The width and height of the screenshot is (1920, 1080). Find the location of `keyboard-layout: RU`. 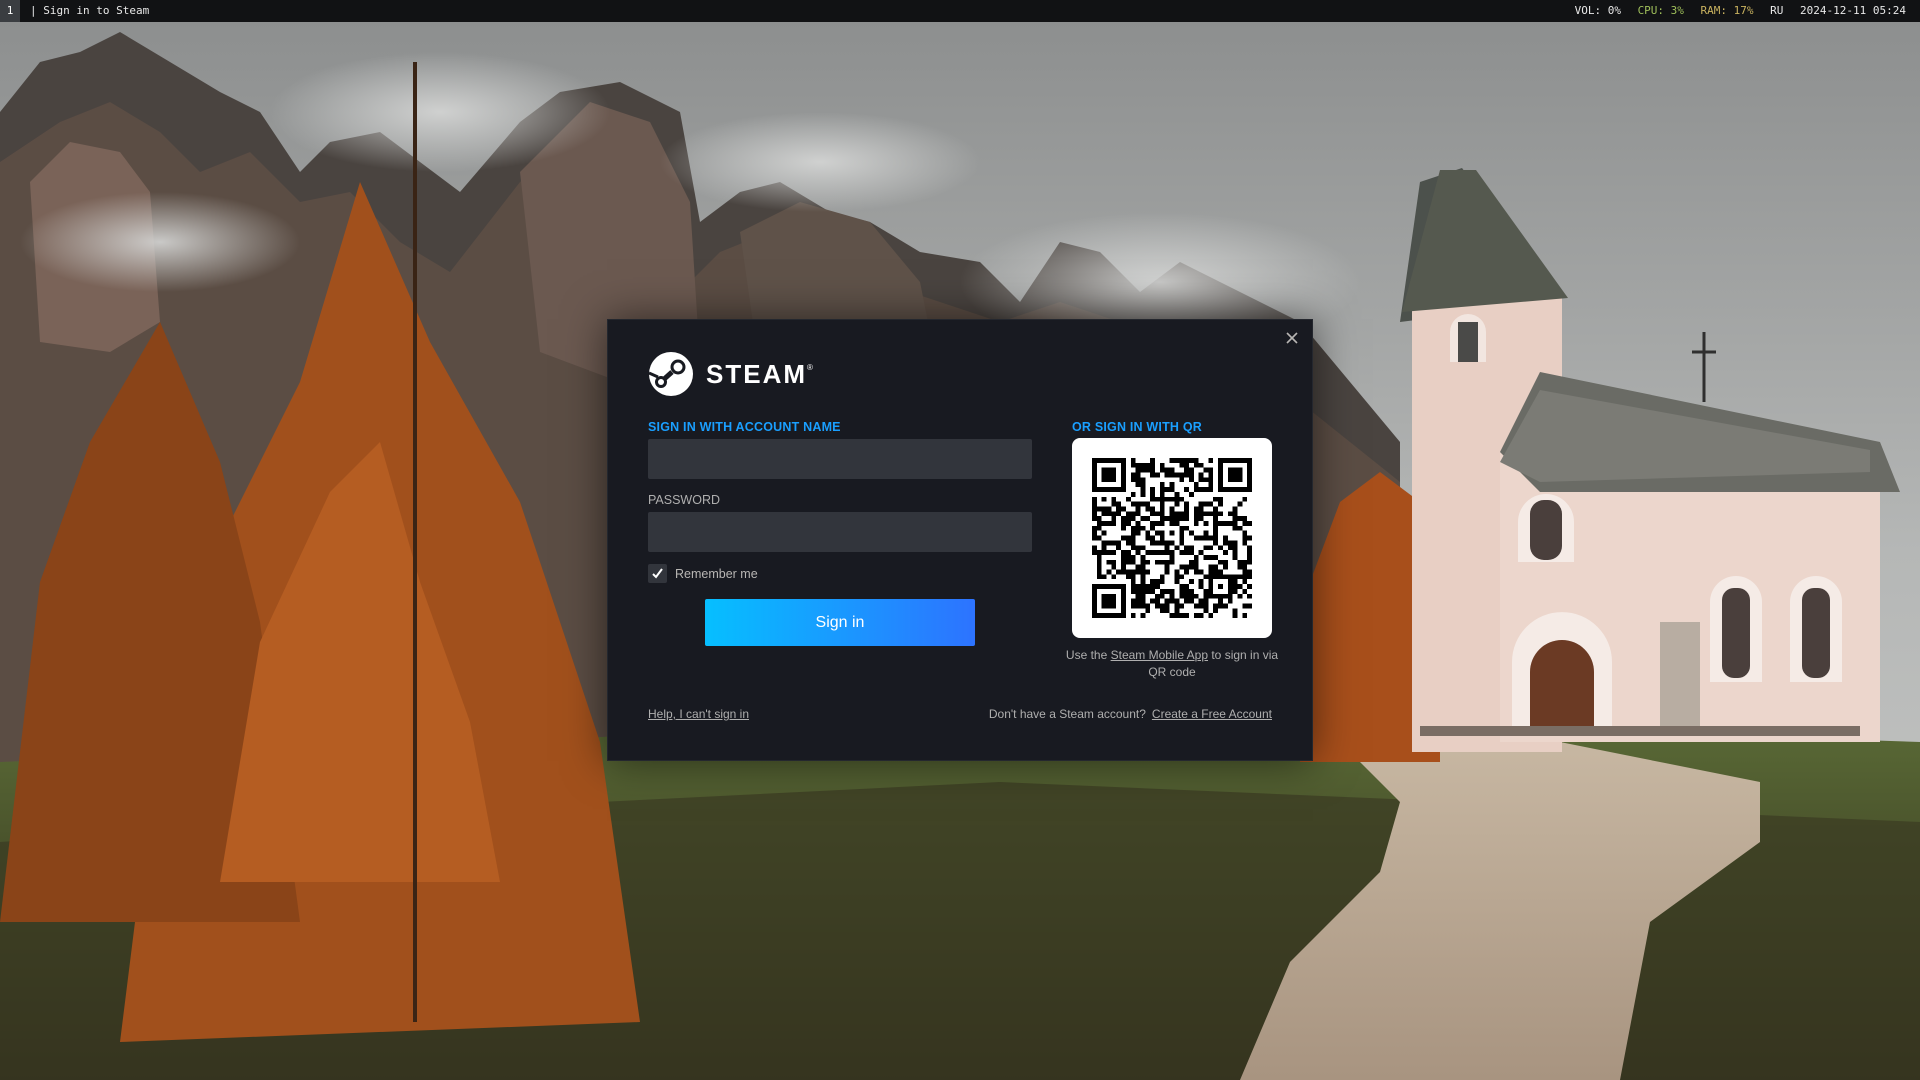

keyboard-layout: RU is located at coordinates (1777, 10).